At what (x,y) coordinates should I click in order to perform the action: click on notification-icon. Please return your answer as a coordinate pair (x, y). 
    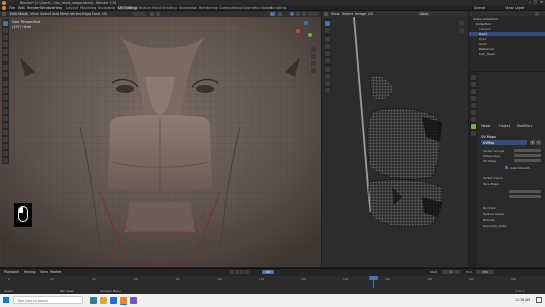
    Looking at the image, I should click on (539, 300).